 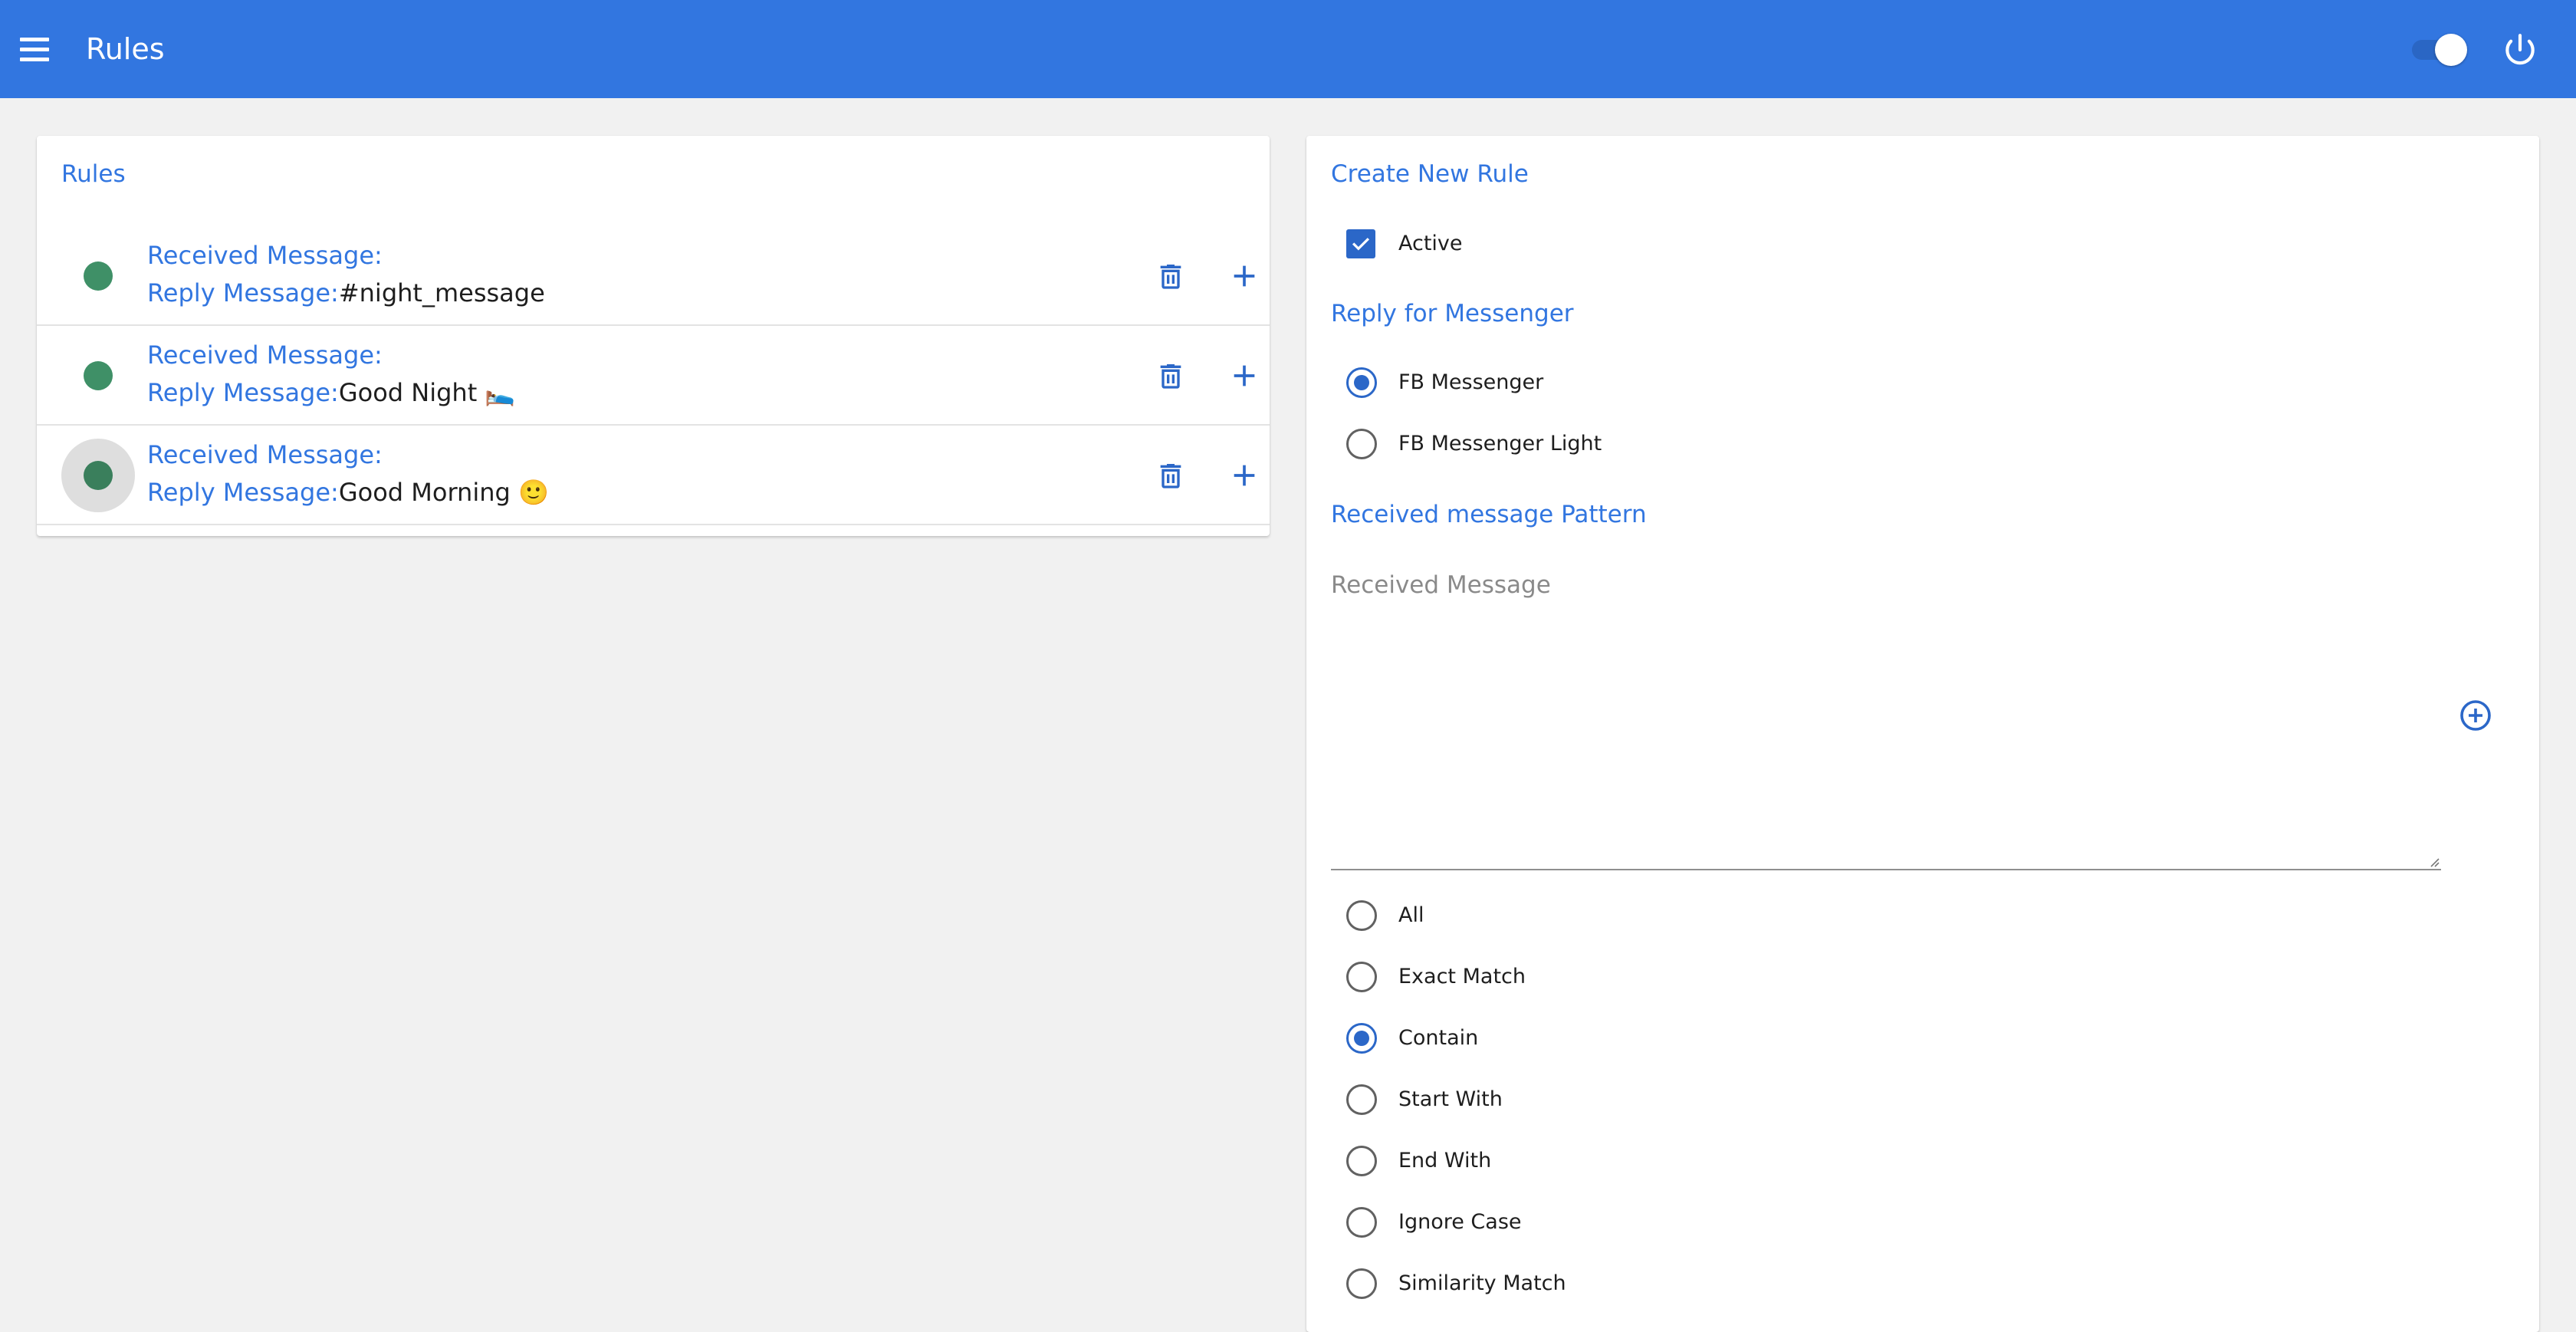 What do you see at coordinates (427, 392) in the screenshot?
I see `reply-value: Good Night 🛌` at bounding box center [427, 392].